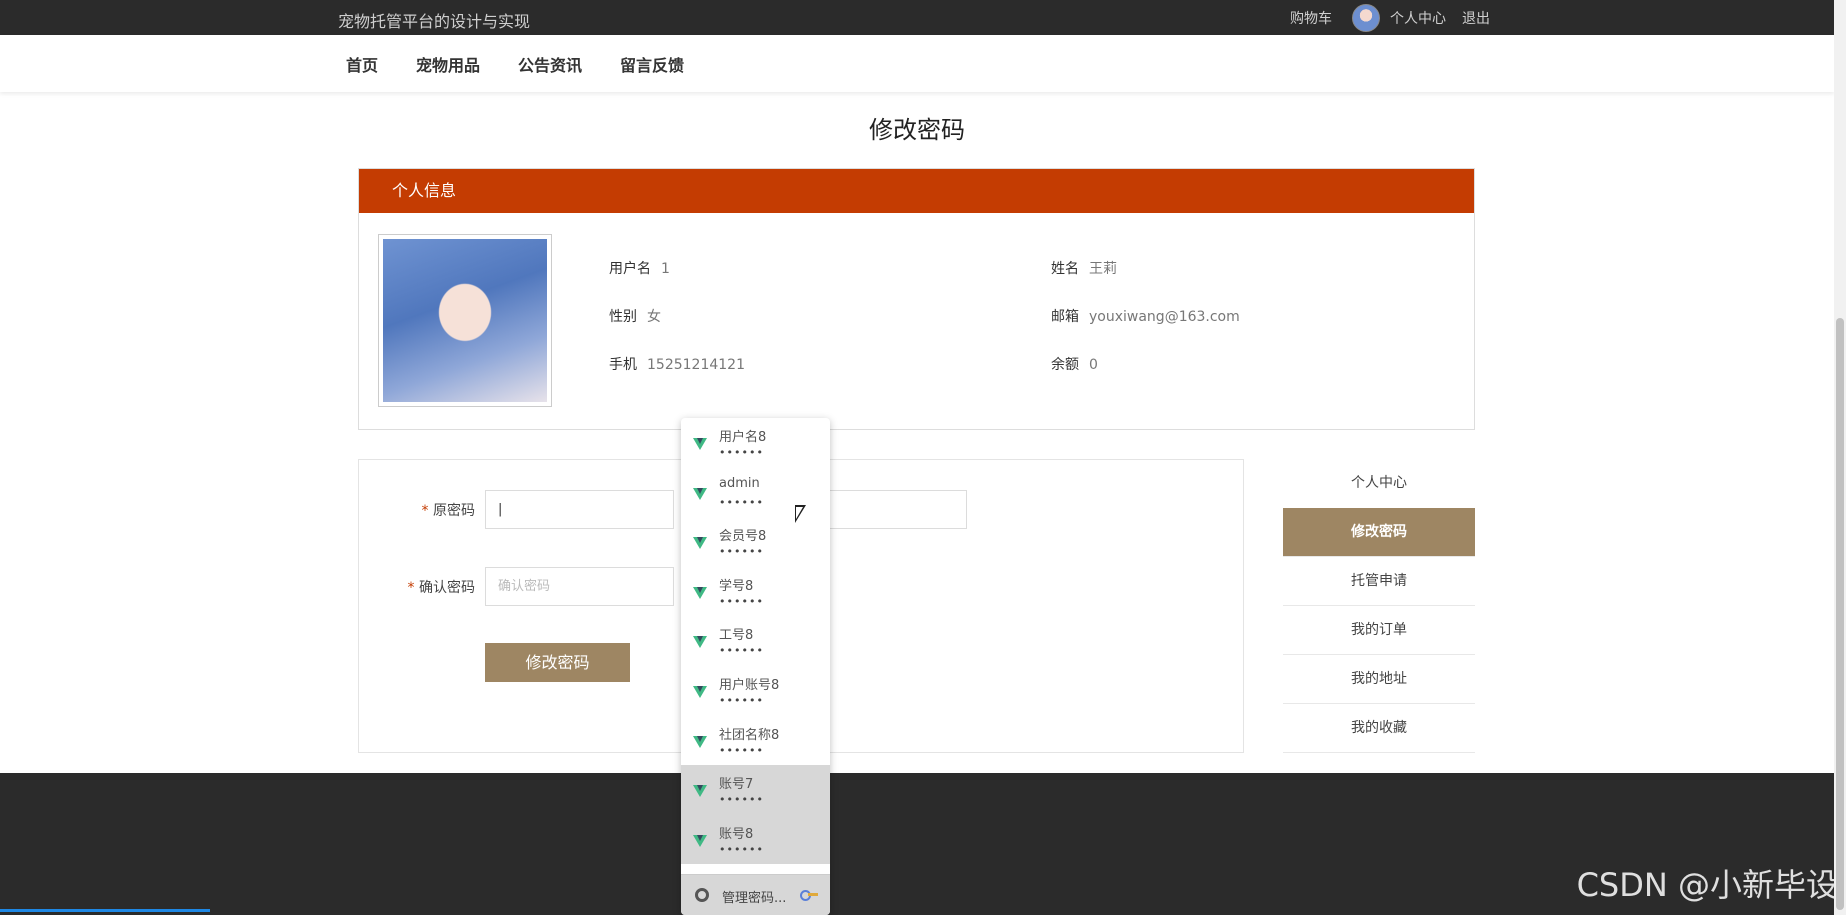 This screenshot has height=915, width=1846. Describe the element at coordinates (630, 269) in the screenshot. I see `username-label: 用户名` at that location.